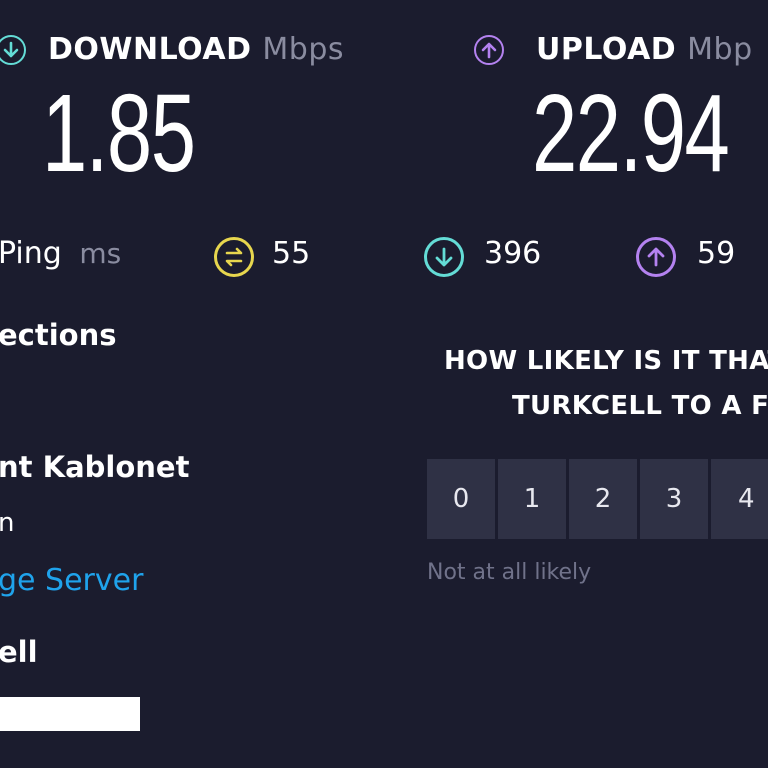 The height and width of the screenshot is (768, 768). I want to click on download-value: 1.85, so click(119, 133).